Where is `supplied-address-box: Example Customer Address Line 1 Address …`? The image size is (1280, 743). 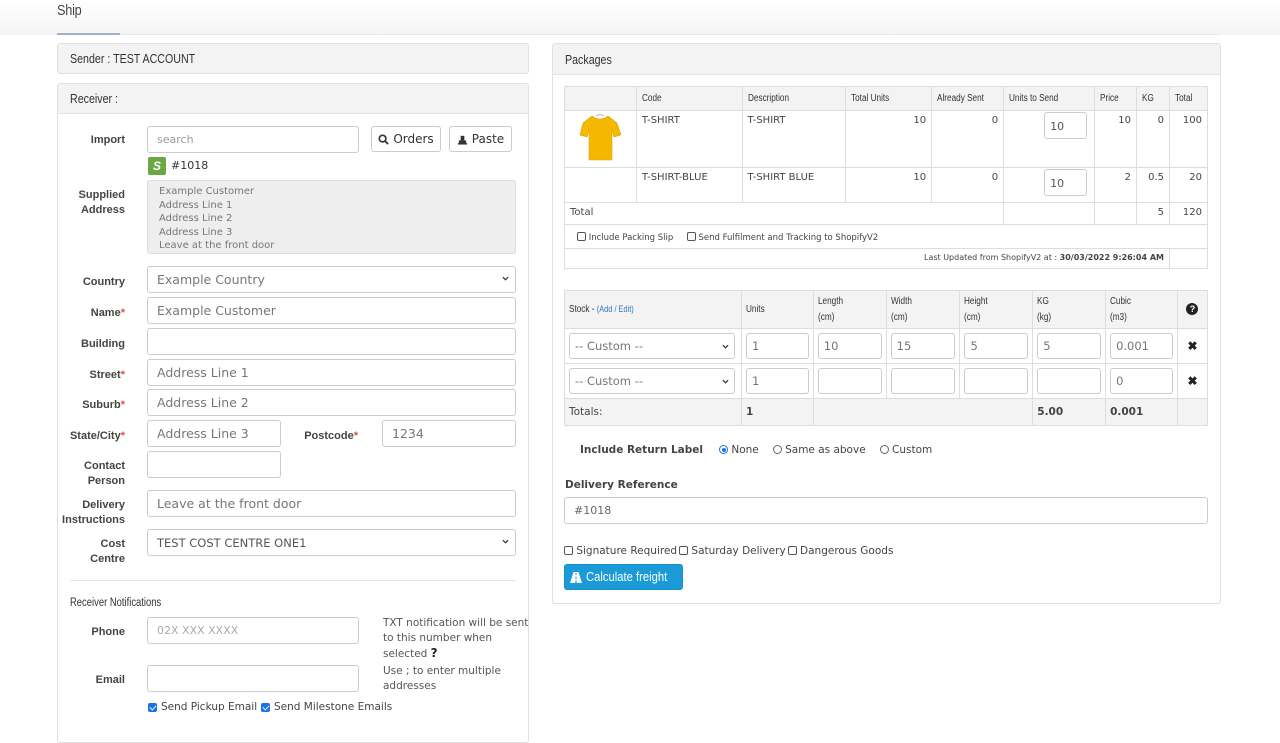
supplied-address-box: Example Customer Address Line 1 Address … is located at coordinates (331, 217).